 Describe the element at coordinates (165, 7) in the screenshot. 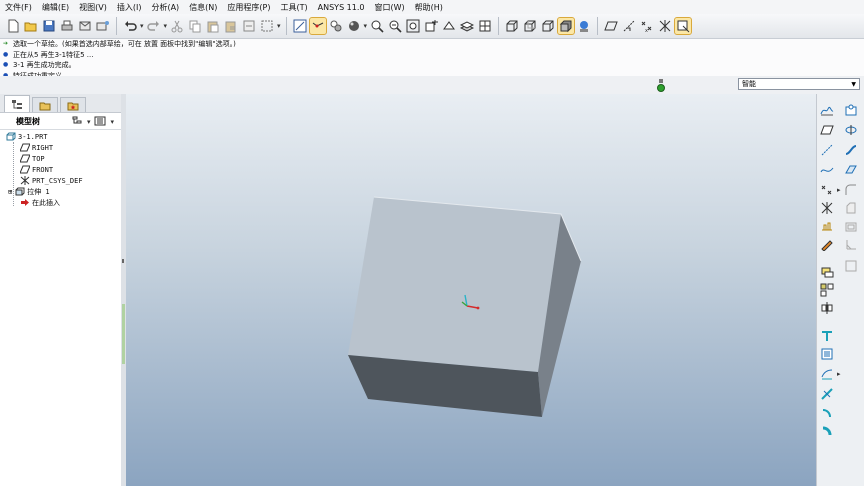

I see `menu-analysis: 分析(A)` at that location.